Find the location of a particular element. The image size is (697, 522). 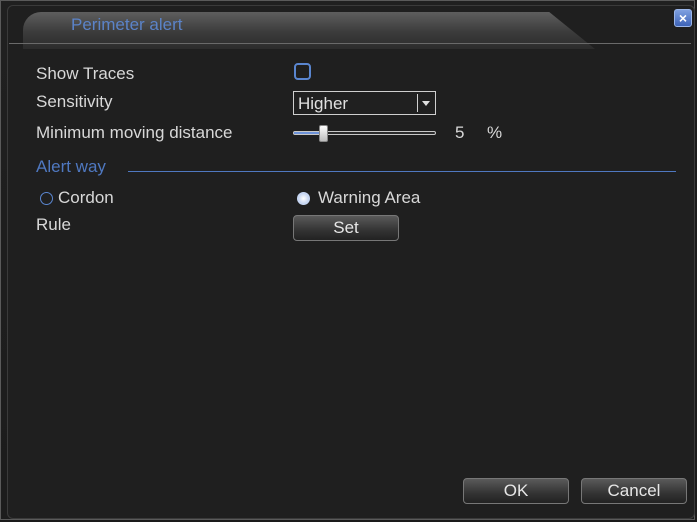

cancel-button: Cancel is located at coordinates (634, 491).